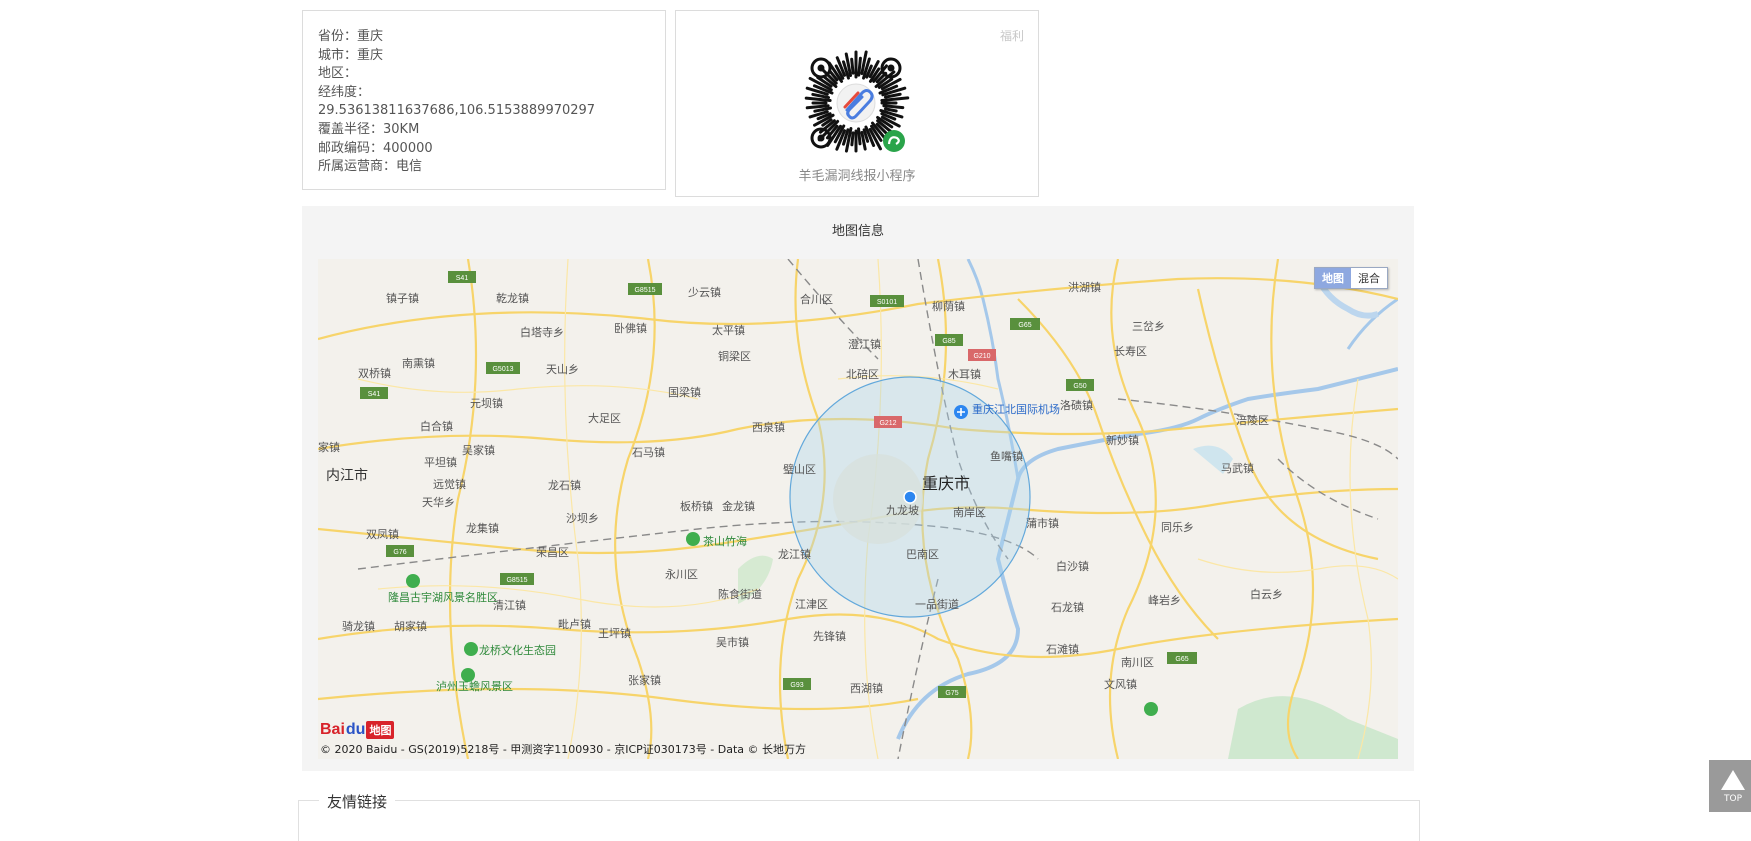 The height and width of the screenshot is (841, 1751). Describe the element at coordinates (734, 356) in the screenshot. I see `label-tongliang: 铜梁区` at that location.